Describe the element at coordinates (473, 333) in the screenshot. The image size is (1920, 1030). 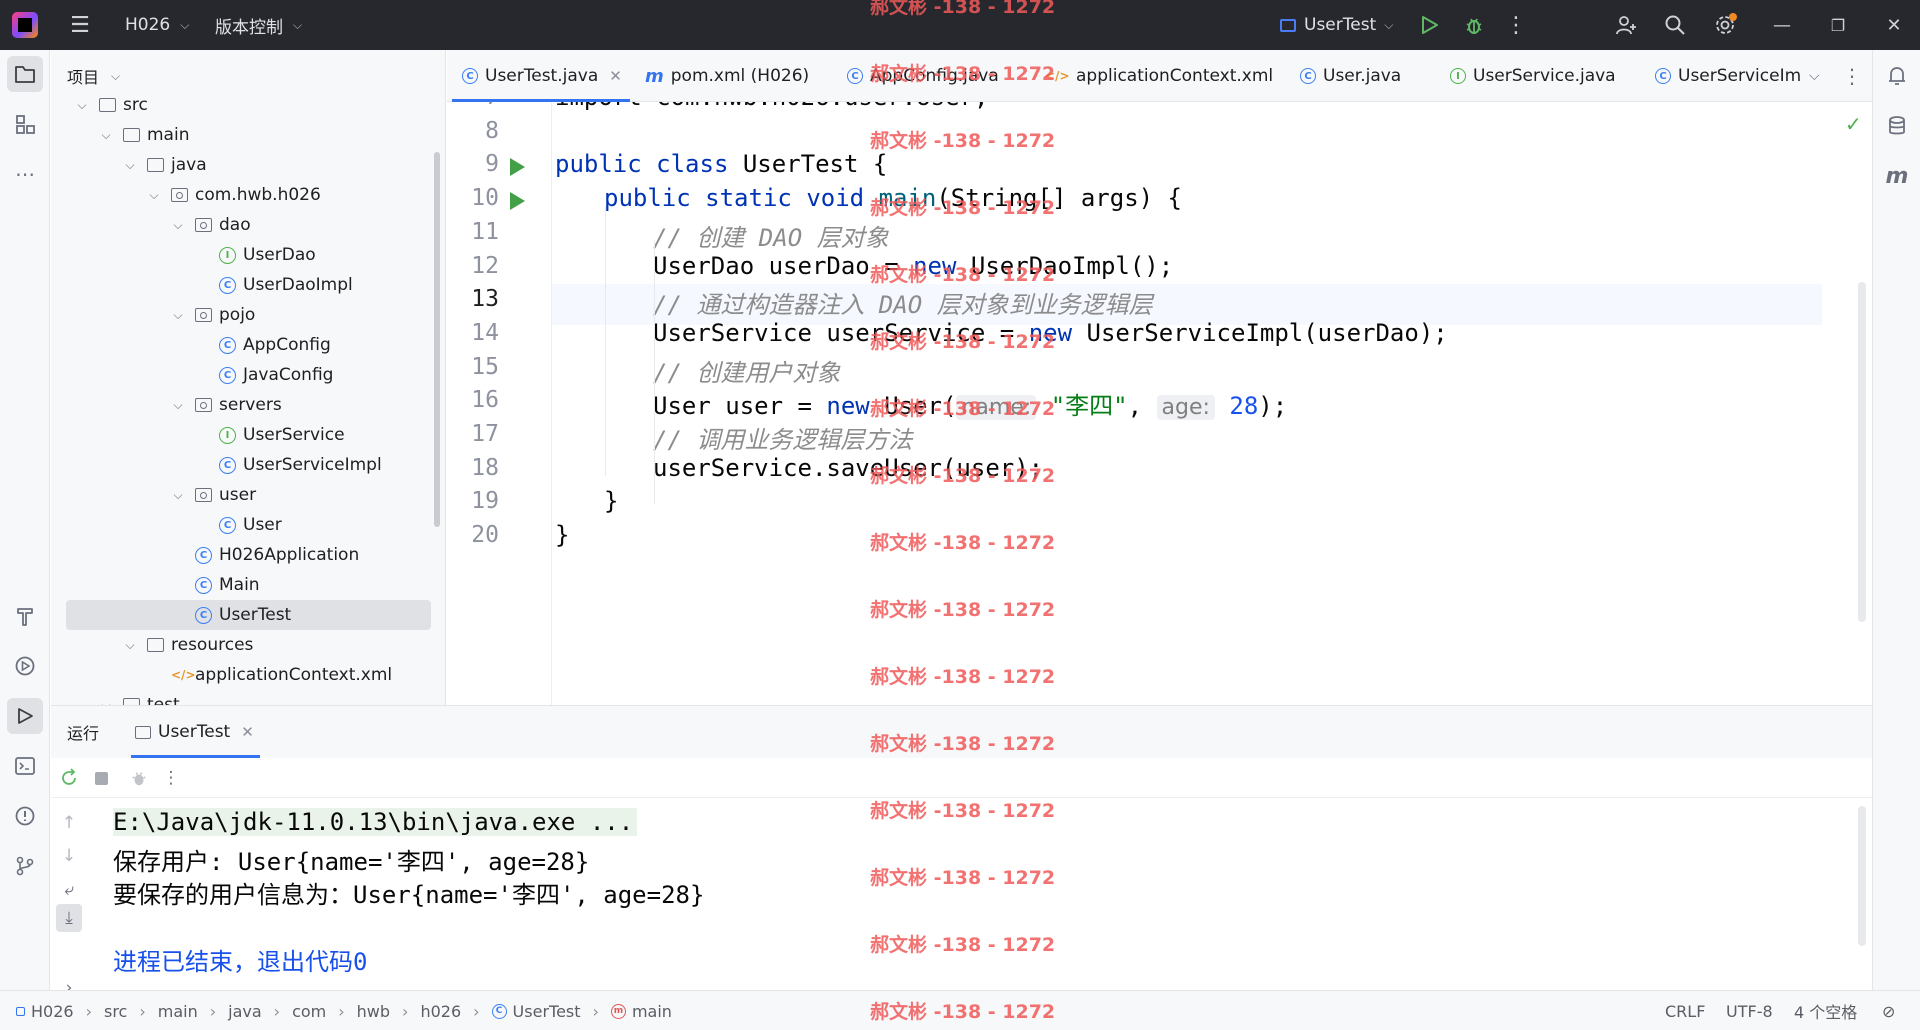
I see `line-number: 14` at that location.